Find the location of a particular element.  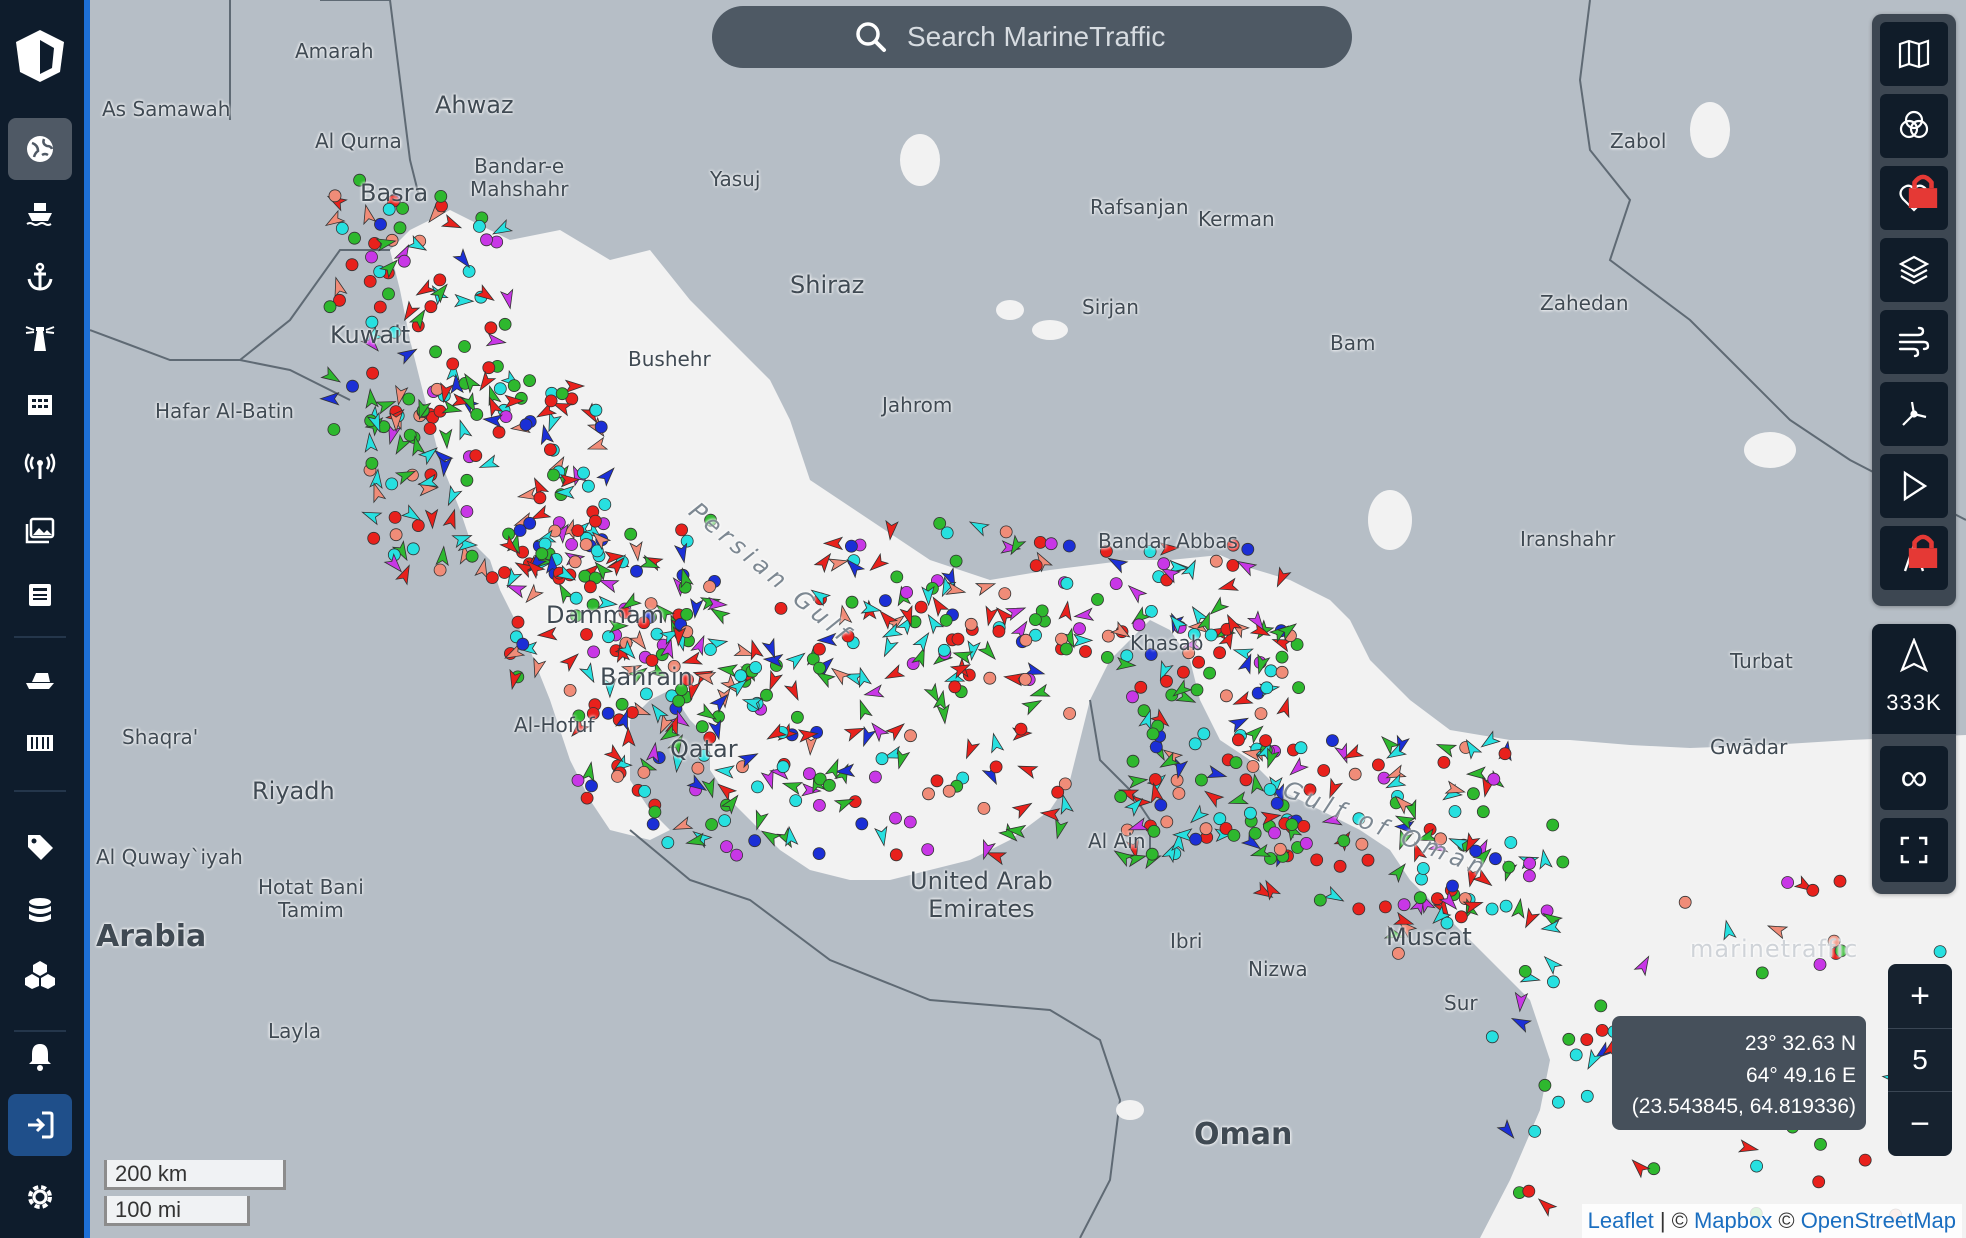

sidebar-item-news is located at coordinates (40, 595).